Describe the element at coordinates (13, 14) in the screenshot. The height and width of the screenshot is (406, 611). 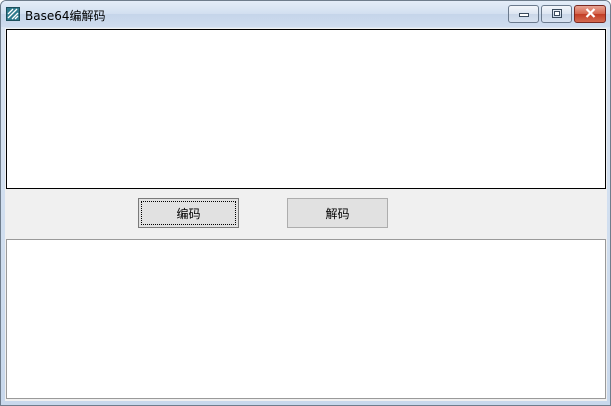
I see `app-icon` at that location.